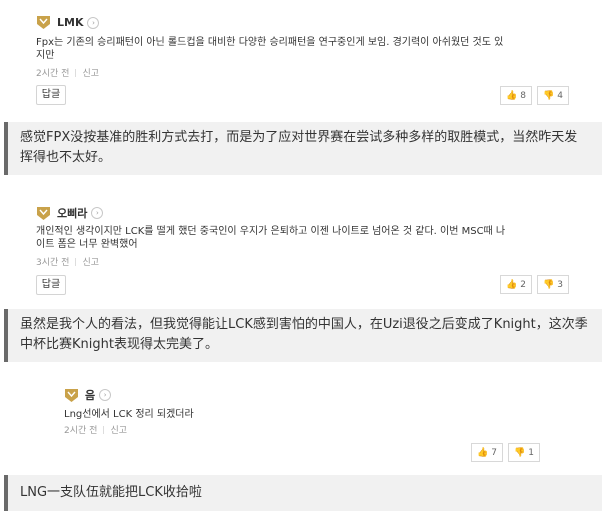 This screenshot has height=515, width=608. Describe the element at coordinates (53, 263) in the screenshot. I see `comment-time: 3시간 전` at that location.